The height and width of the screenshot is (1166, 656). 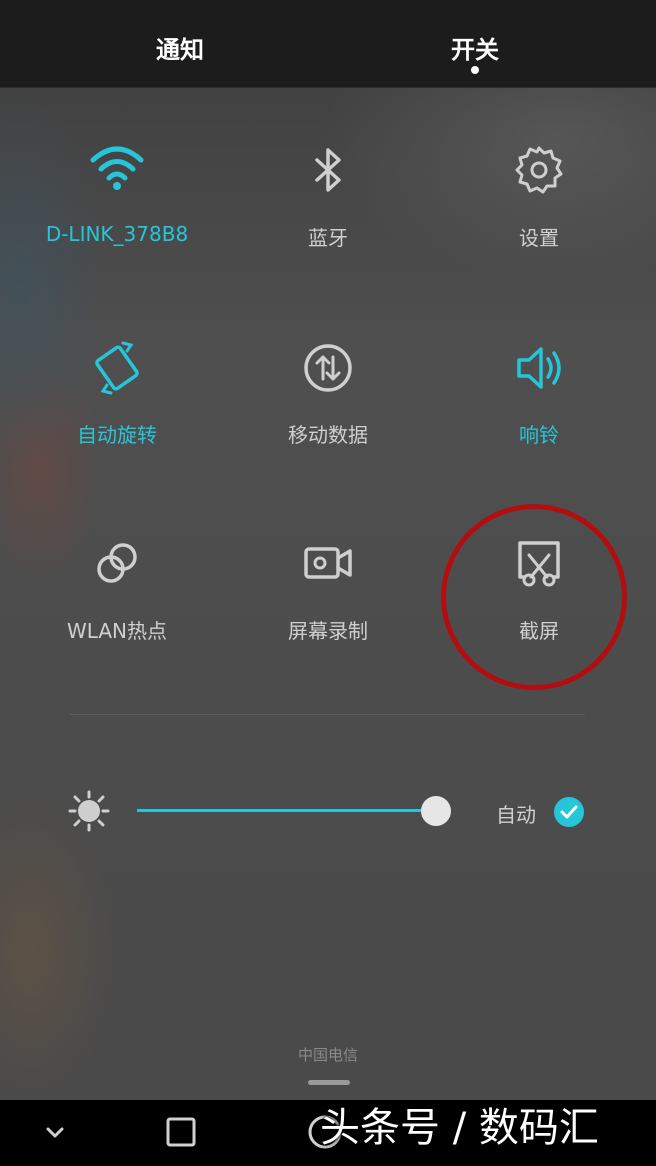 What do you see at coordinates (539, 435) in the screenshot?
I see `tile-label-ringer: 响铃` at bounding box center [539, 435].